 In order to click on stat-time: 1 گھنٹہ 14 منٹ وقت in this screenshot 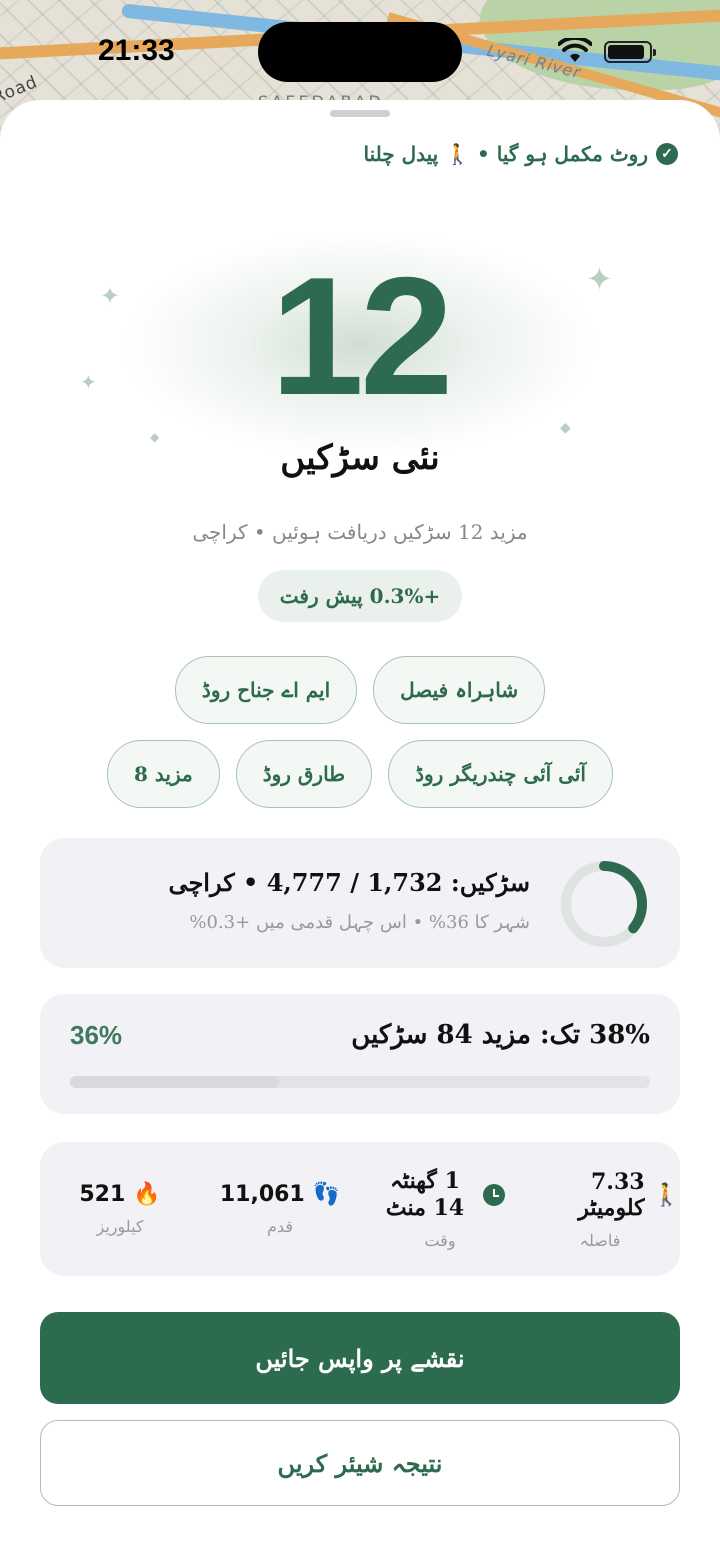, I will do `click(440, 1209)`.